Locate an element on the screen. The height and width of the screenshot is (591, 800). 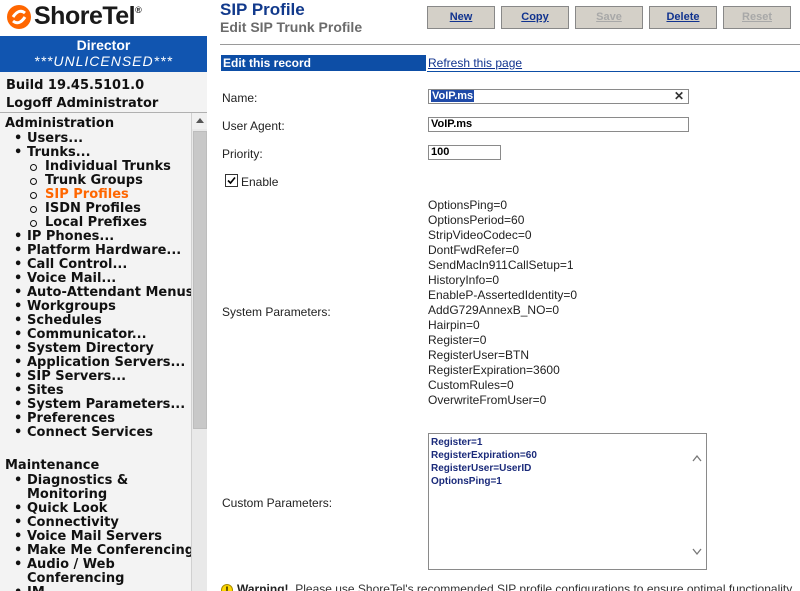
logoff-link: Logoff Administrator is located at coordinates (82, 104).